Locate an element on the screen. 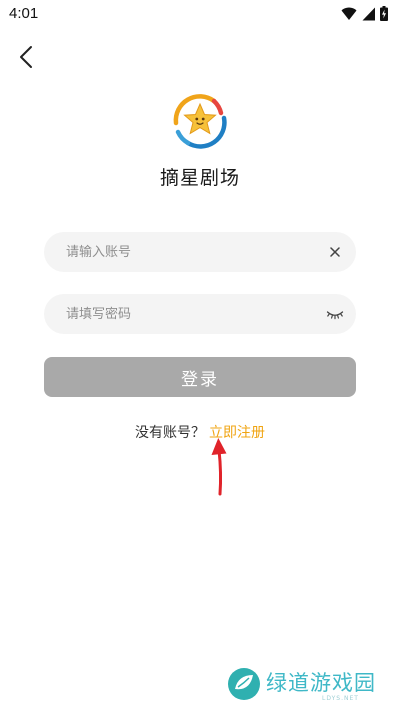 This screenshot has height=711, width=400. account-field is located at coordinates (200, 252).